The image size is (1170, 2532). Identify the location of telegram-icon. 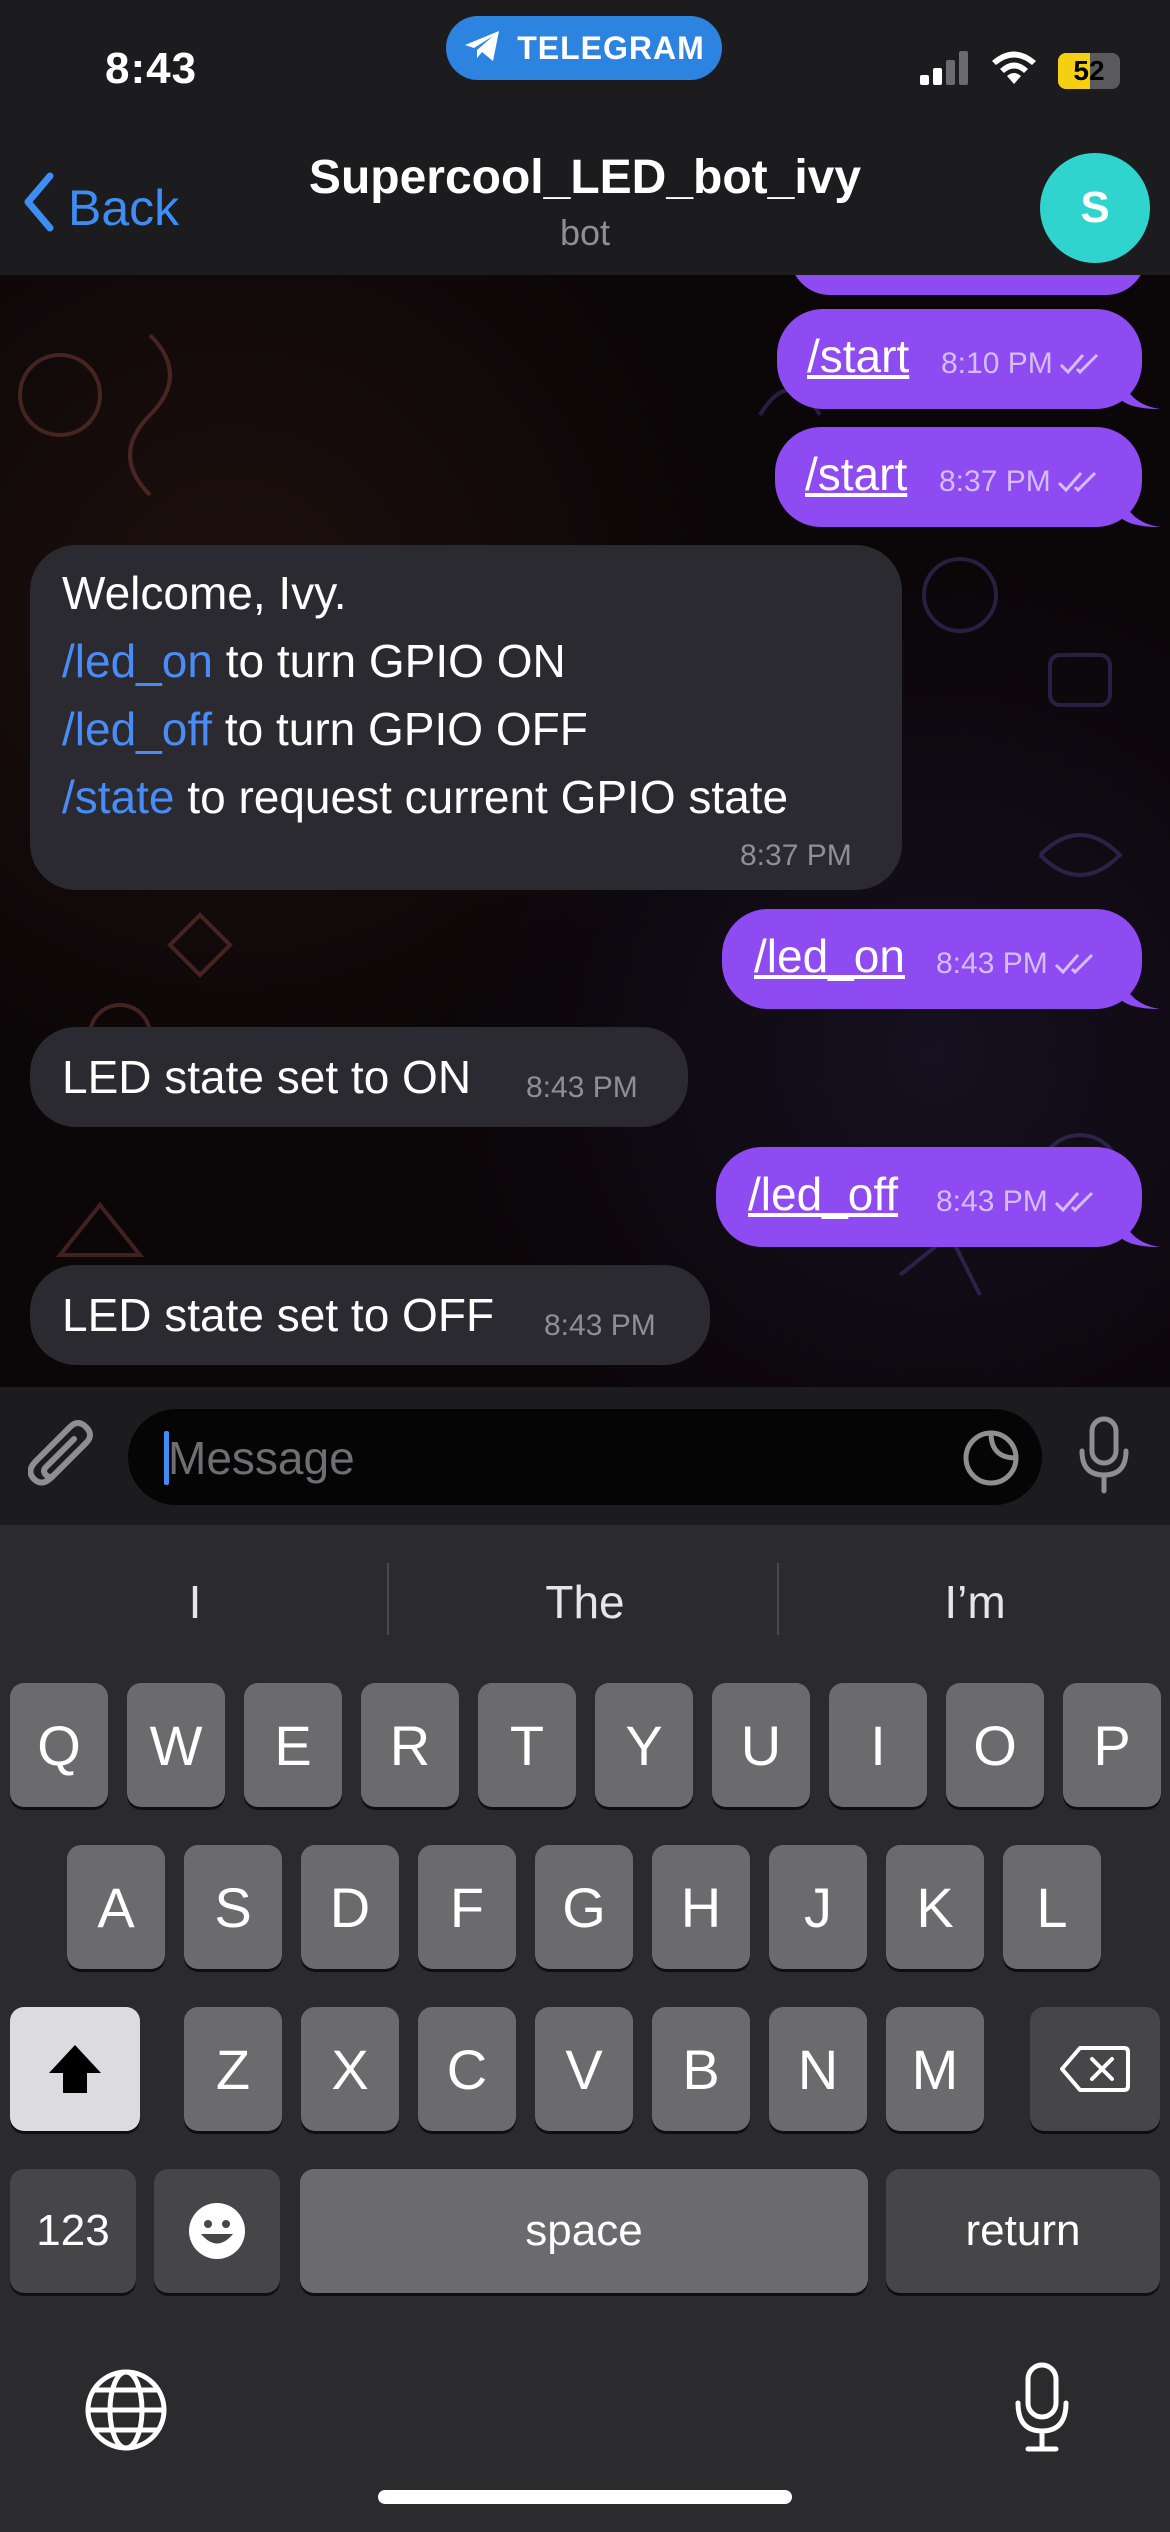
(483, 48).